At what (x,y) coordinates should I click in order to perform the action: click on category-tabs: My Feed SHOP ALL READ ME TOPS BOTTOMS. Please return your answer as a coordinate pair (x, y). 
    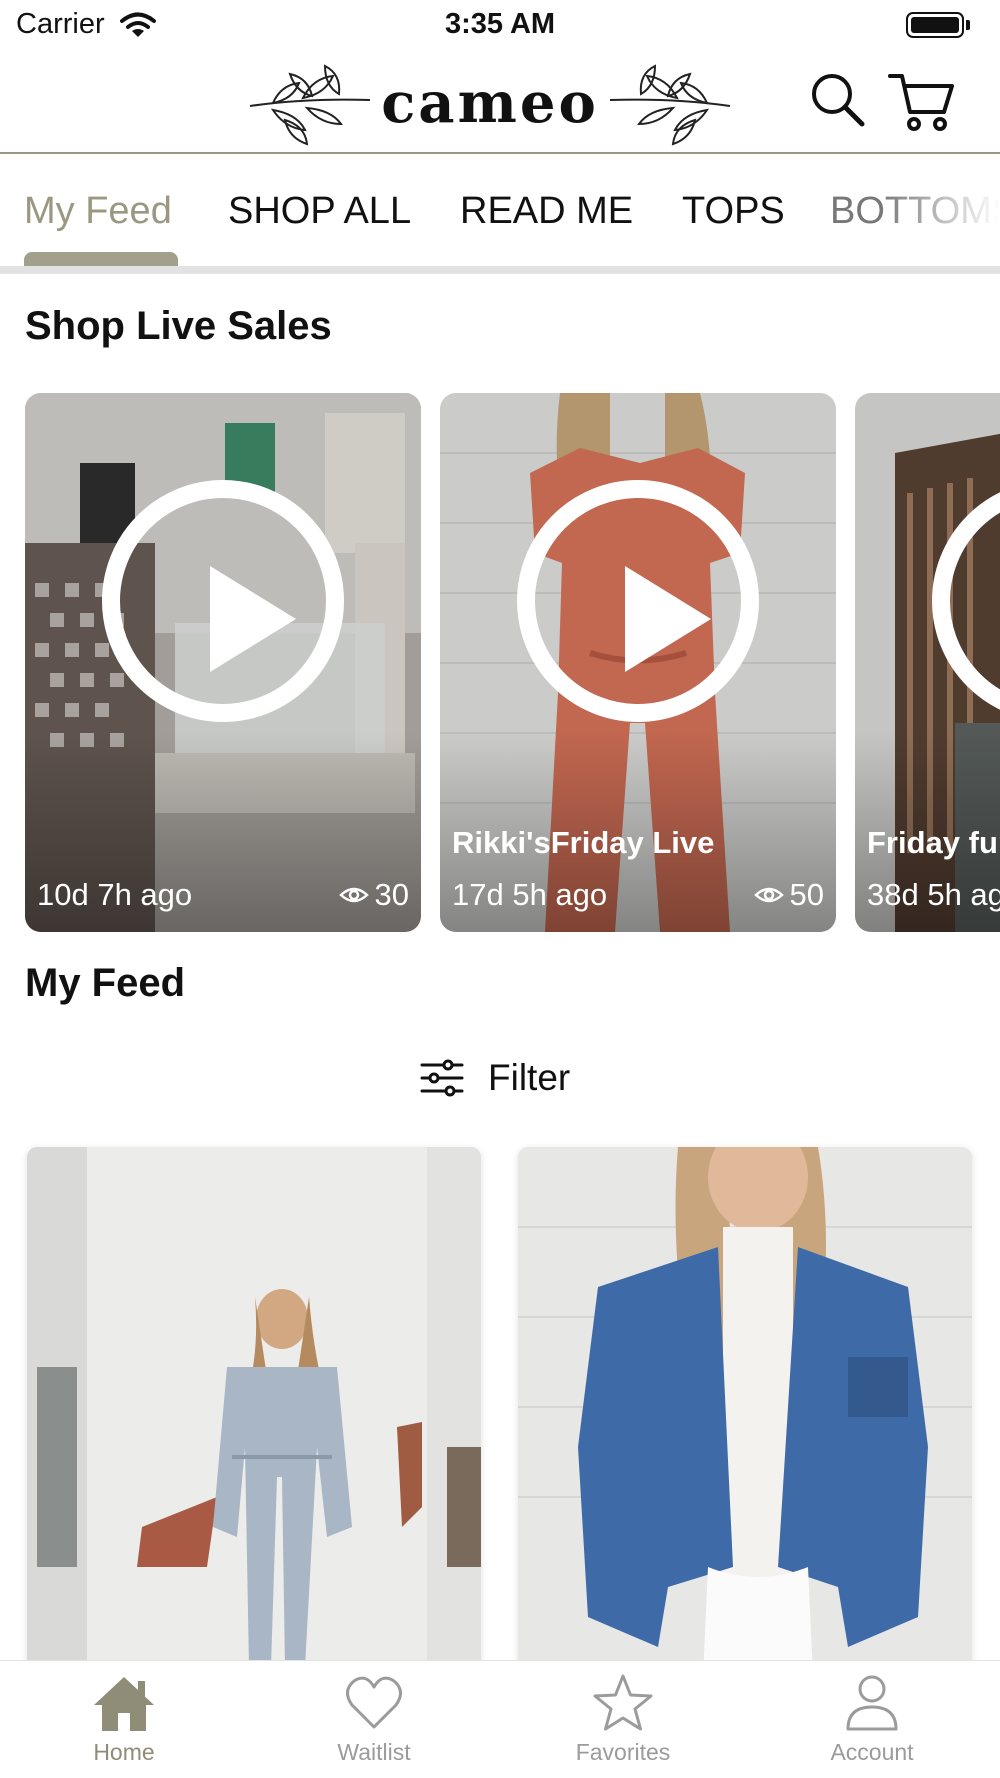
    Looking at the image, I should click on (500, 215).